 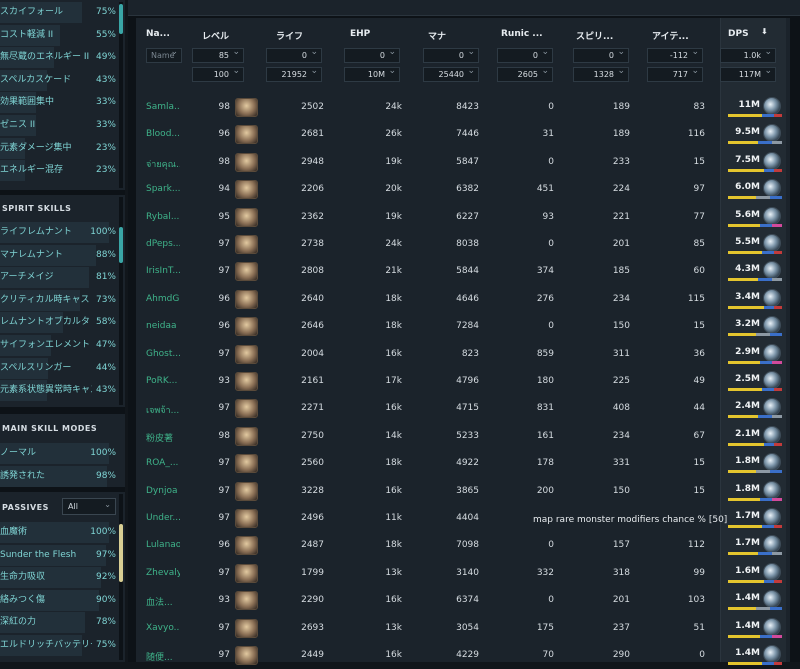 I want to click on stat-row: コスト軽減 II 55%, so click(x=59, y=35).